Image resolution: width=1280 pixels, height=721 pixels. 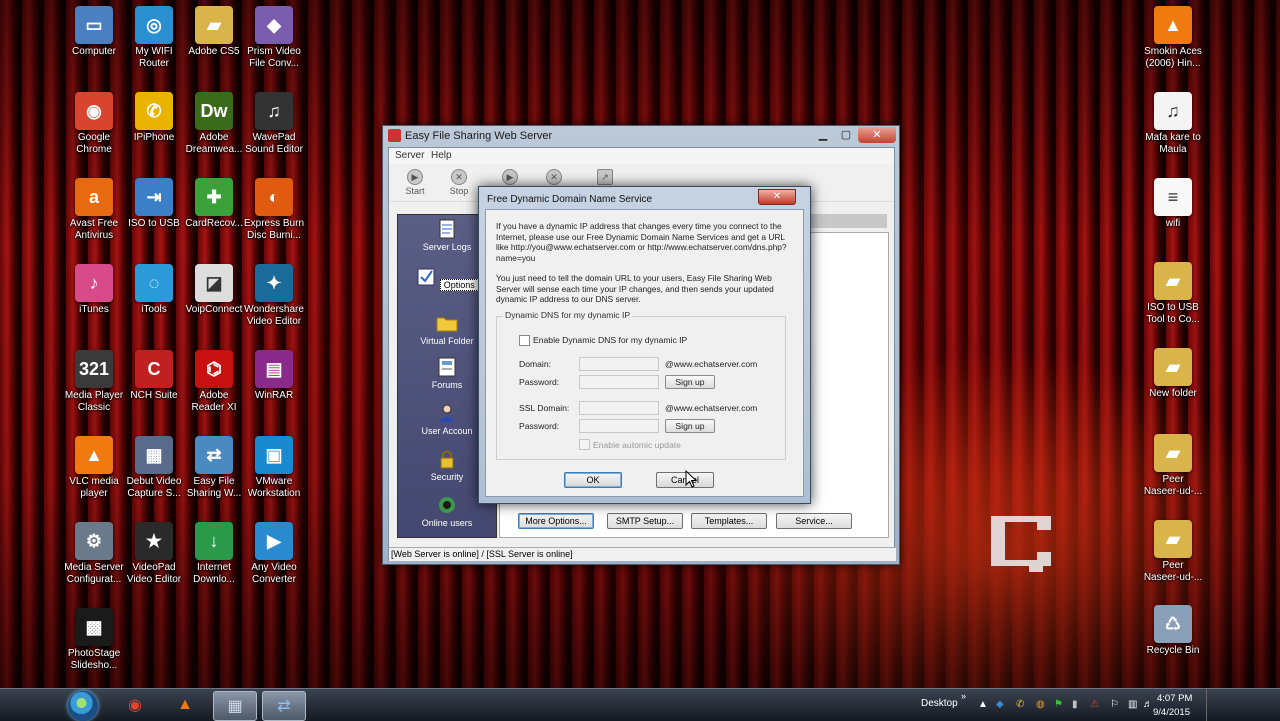 I want to click on enable-dynamic-dns-checkbox, so click(x=524, y=340).